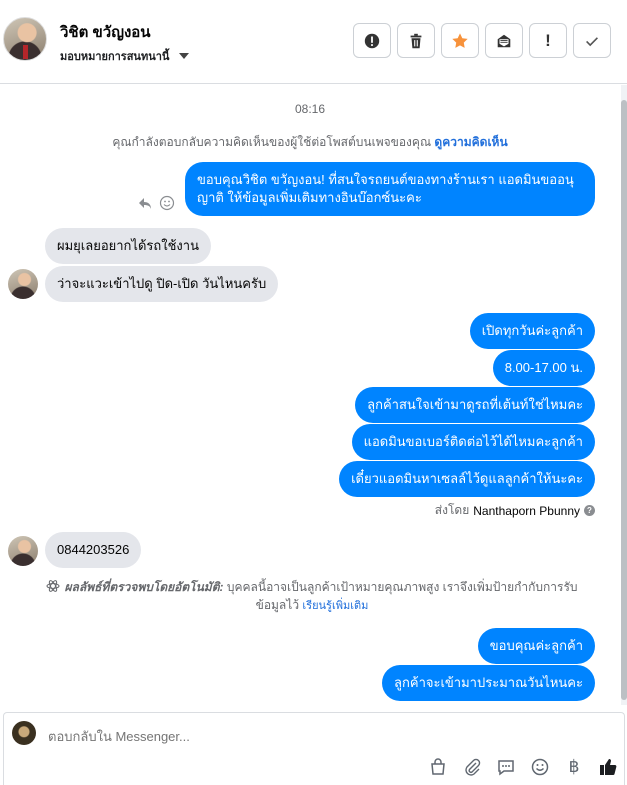 This screenshot has height=785, width=627. I want to click on message-bubble-outgoing: เดี๋ยวแอดมินหาเซลล์ไว้ดูแลลูกค้าให้นะคะ, so click(467, 479).